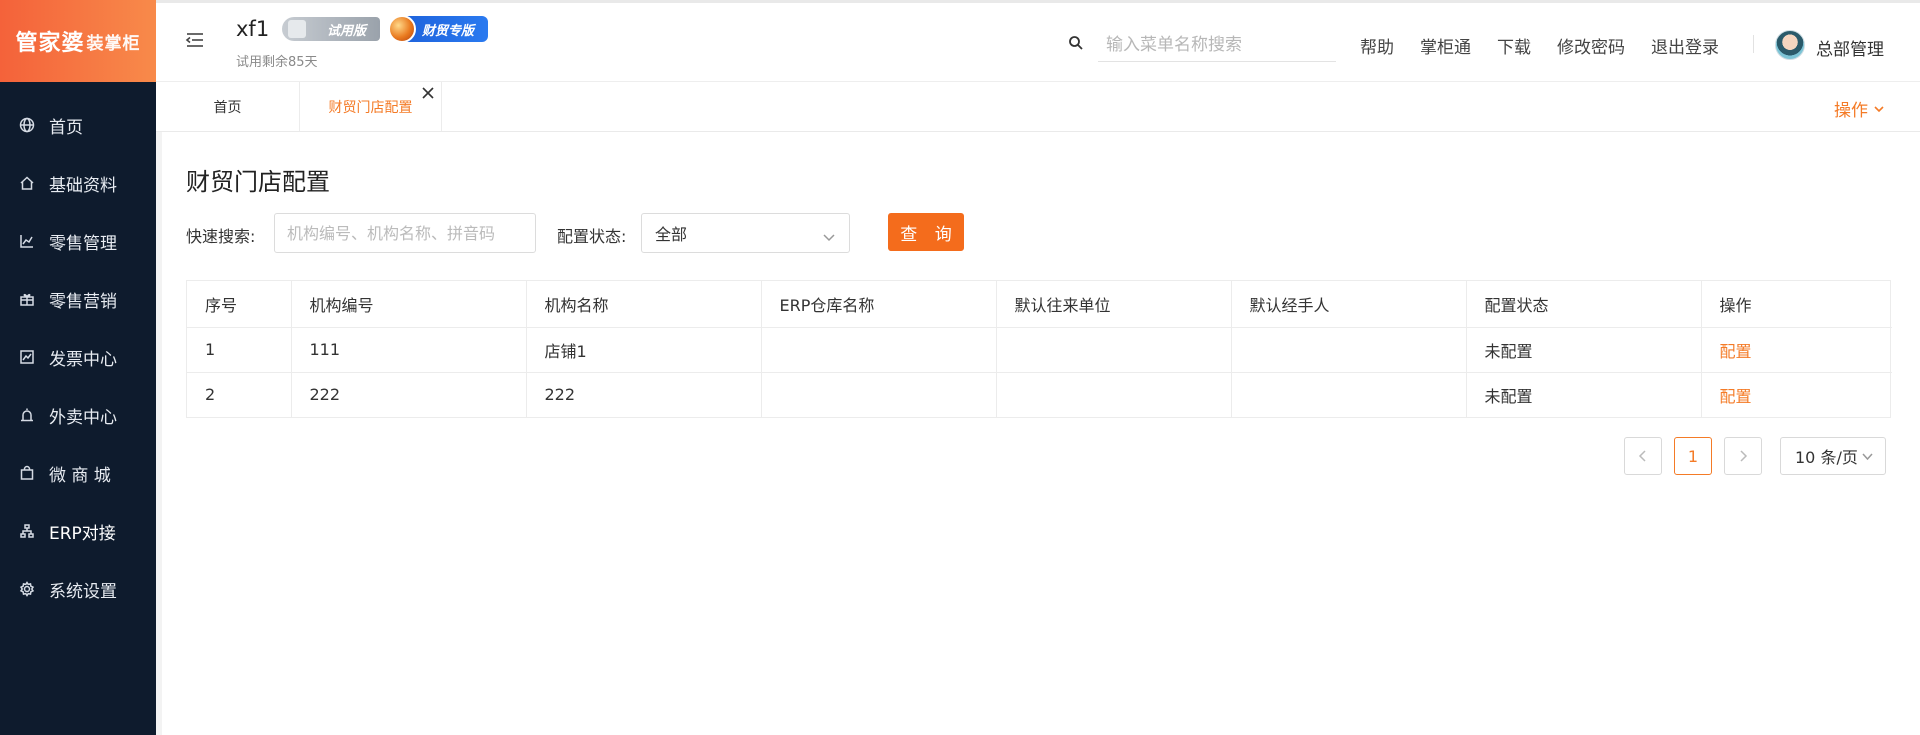 The height and width of the screenshot is (735, 1920). What do you see at coordinates (227, 106) in the screenshot?
I see `tab-home: 首页` at bounding box center [227, 106].